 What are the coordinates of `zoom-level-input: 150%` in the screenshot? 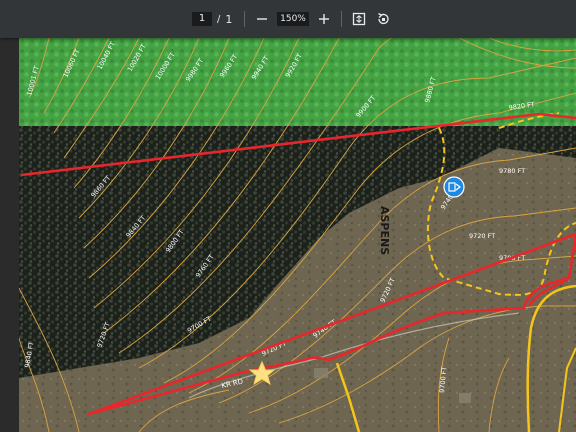 It's located at (293, 19).